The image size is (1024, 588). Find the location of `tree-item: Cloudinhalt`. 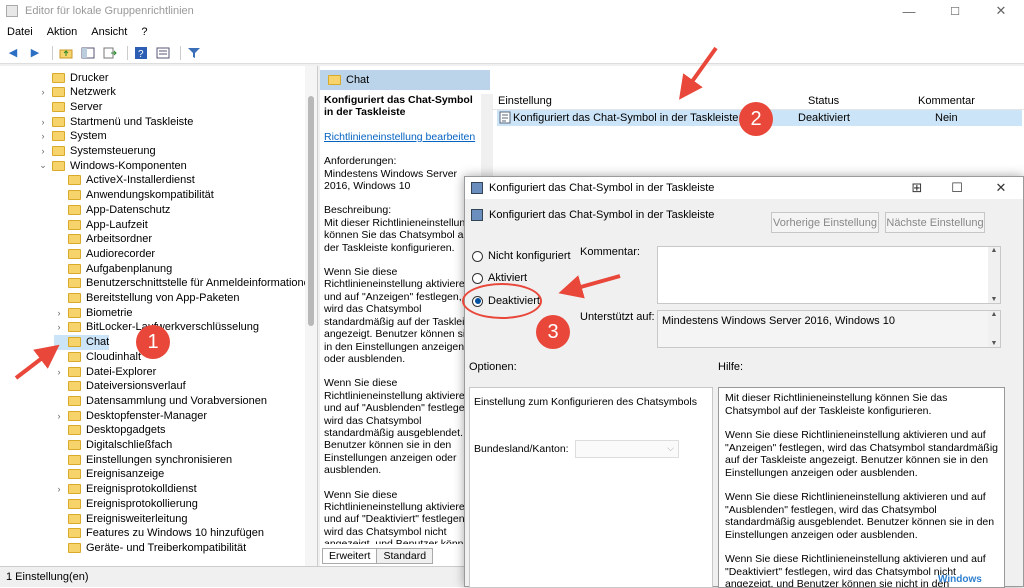

tree-item: Cloudinhalt is located at coordinates (97, 356).